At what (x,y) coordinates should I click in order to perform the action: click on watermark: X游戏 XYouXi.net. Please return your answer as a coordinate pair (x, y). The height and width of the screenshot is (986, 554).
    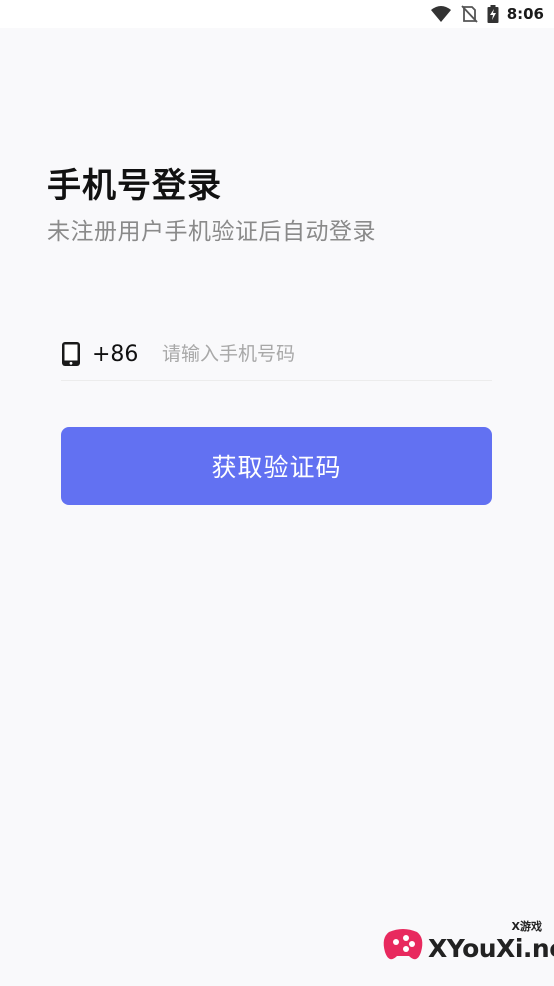
    Looking at the image, I should click on (467, 944).